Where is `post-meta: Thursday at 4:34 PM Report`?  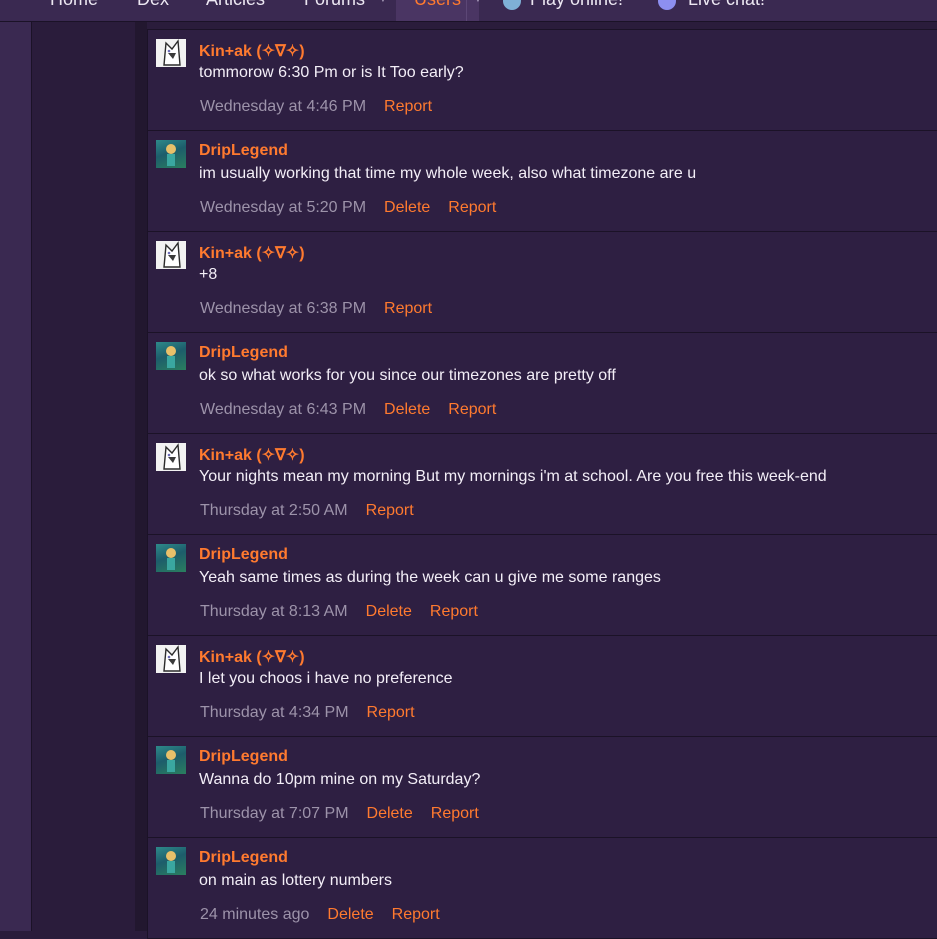
post-meta: Thursday at 4:34 PM Report is located at coordinates (307, 713).